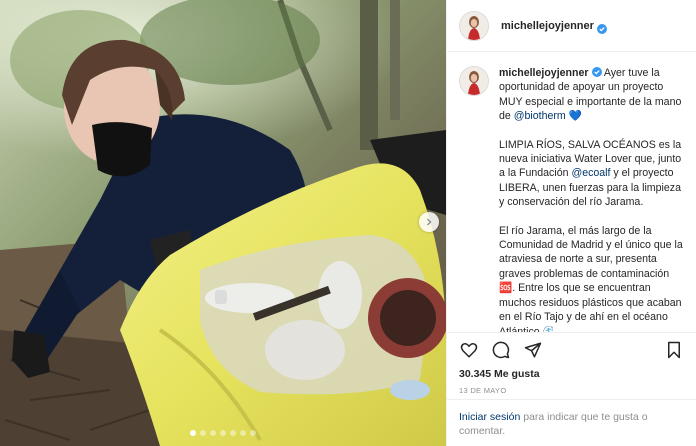 The image size is (696, 446). I want to click on login-link: Iniciar sesión, so click(489, 417).